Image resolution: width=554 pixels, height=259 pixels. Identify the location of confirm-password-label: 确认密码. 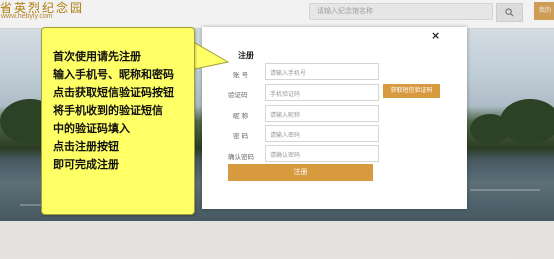
(241, 157).